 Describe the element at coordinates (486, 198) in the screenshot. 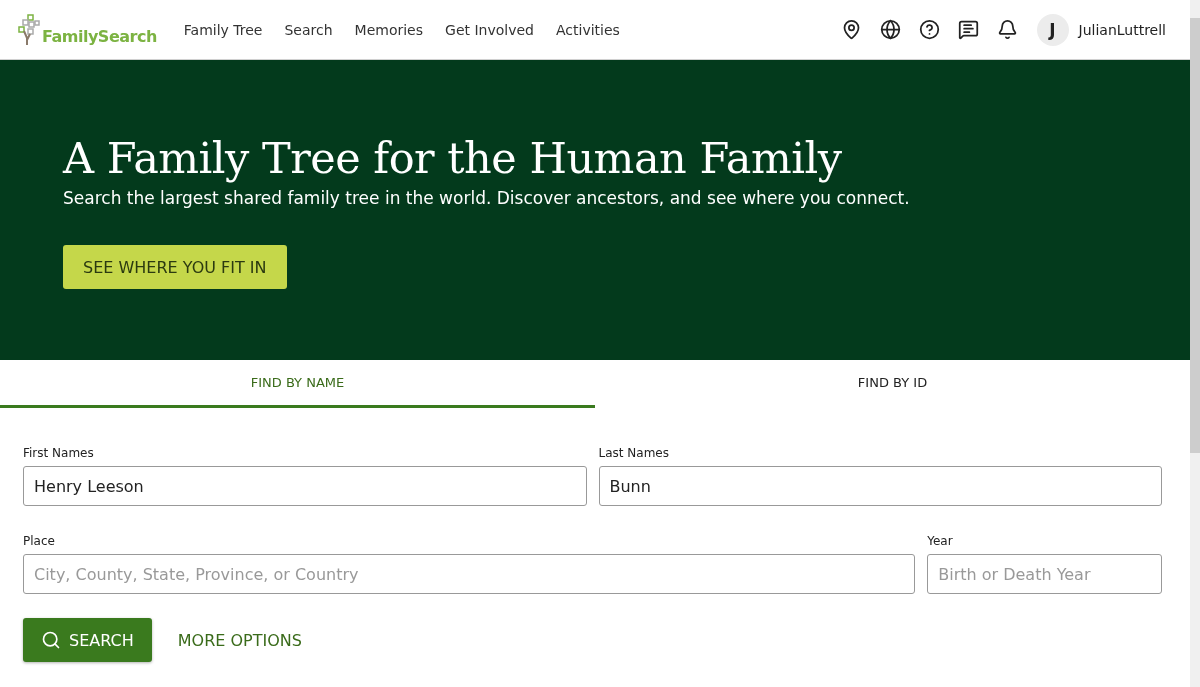

I see `hero-subtitle: Search the largest shared family tree in the world. Discover ancestors, and see where you connect.` at that location.